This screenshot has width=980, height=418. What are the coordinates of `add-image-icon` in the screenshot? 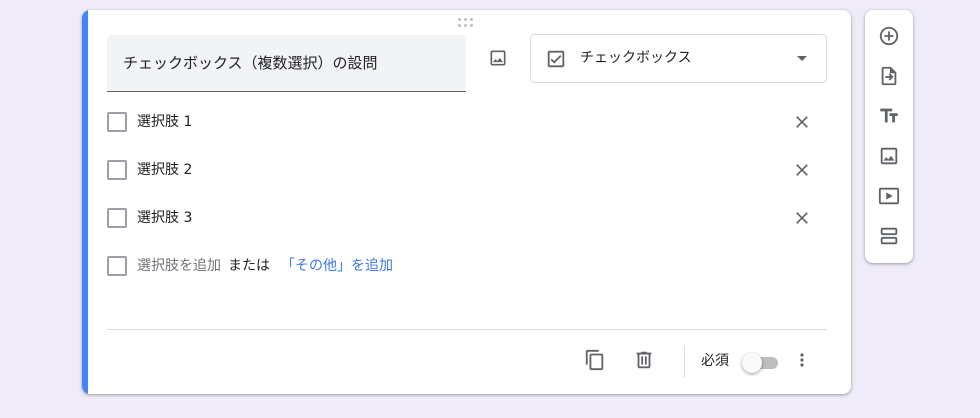 It's located at (889, 156).